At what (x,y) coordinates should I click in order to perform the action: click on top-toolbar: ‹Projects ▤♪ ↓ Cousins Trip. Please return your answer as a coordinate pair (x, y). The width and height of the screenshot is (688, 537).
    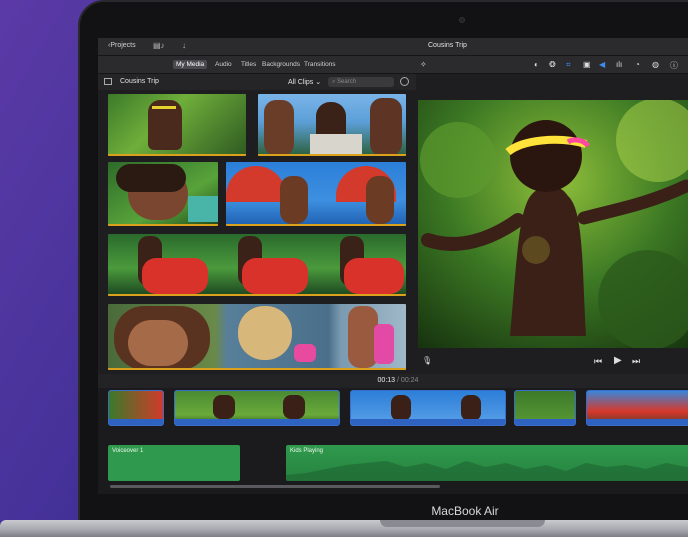
    Looking at the image, I should click on (393, 47).